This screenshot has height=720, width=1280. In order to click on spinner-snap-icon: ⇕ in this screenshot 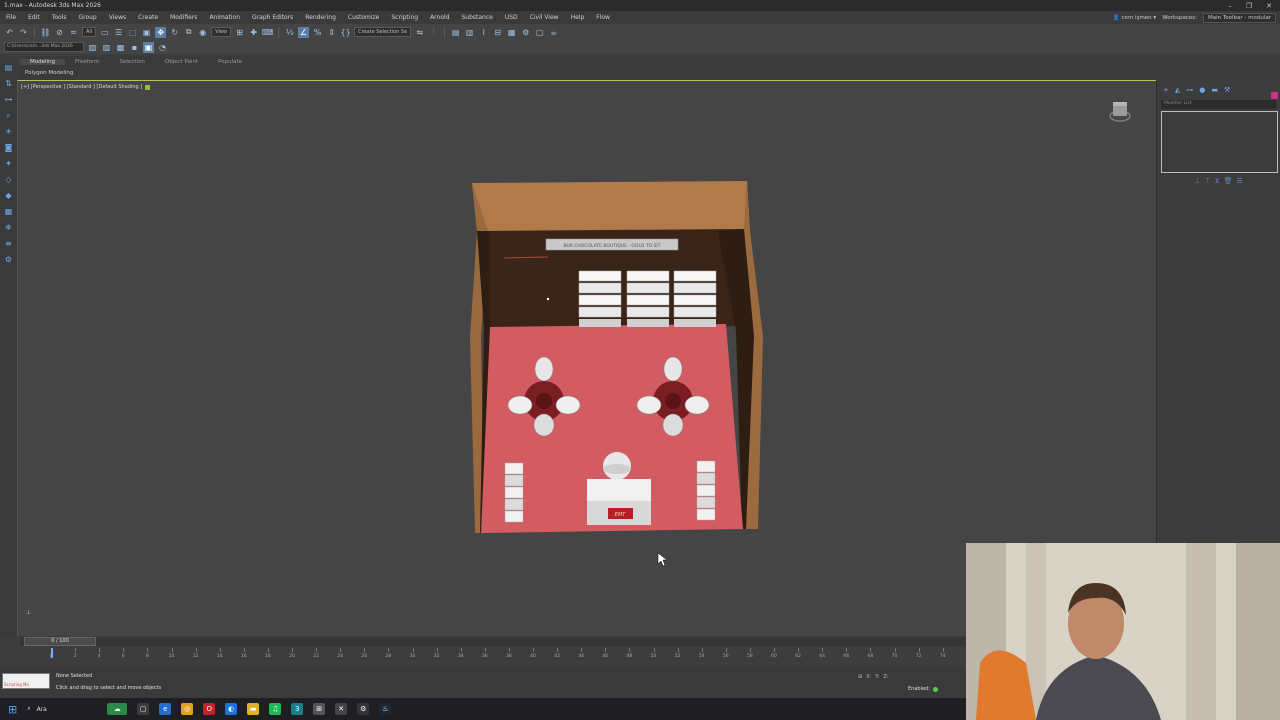, I will do `click(331, 32)`.